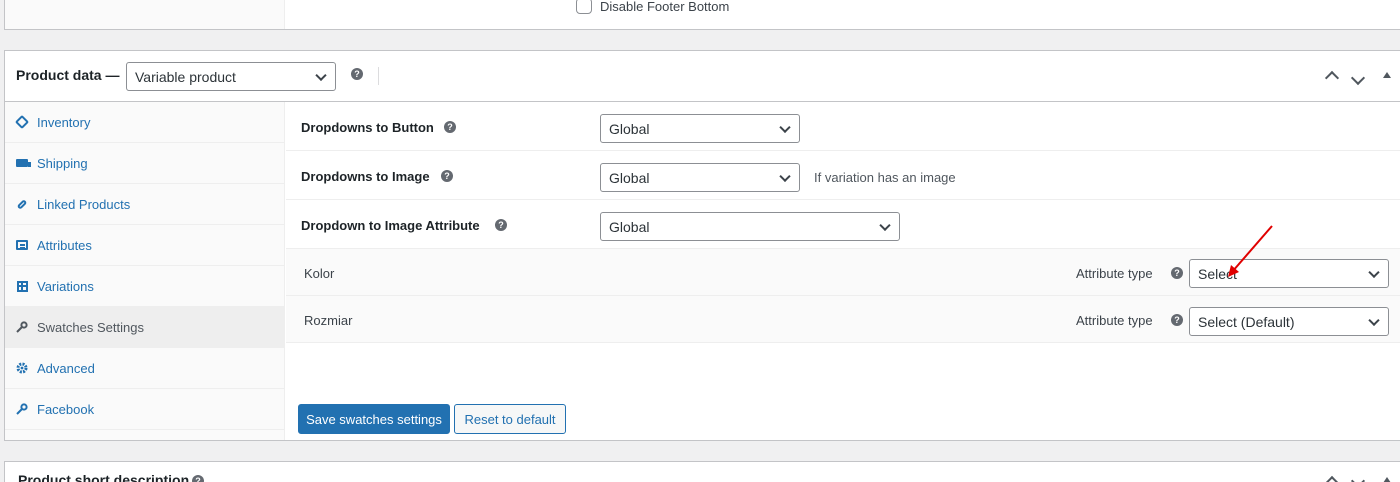 The width and height of the screenshot is (1400, 482). Describe the element at coordinates (22, 245) in the screenshot. I see `list-icon` at that location.